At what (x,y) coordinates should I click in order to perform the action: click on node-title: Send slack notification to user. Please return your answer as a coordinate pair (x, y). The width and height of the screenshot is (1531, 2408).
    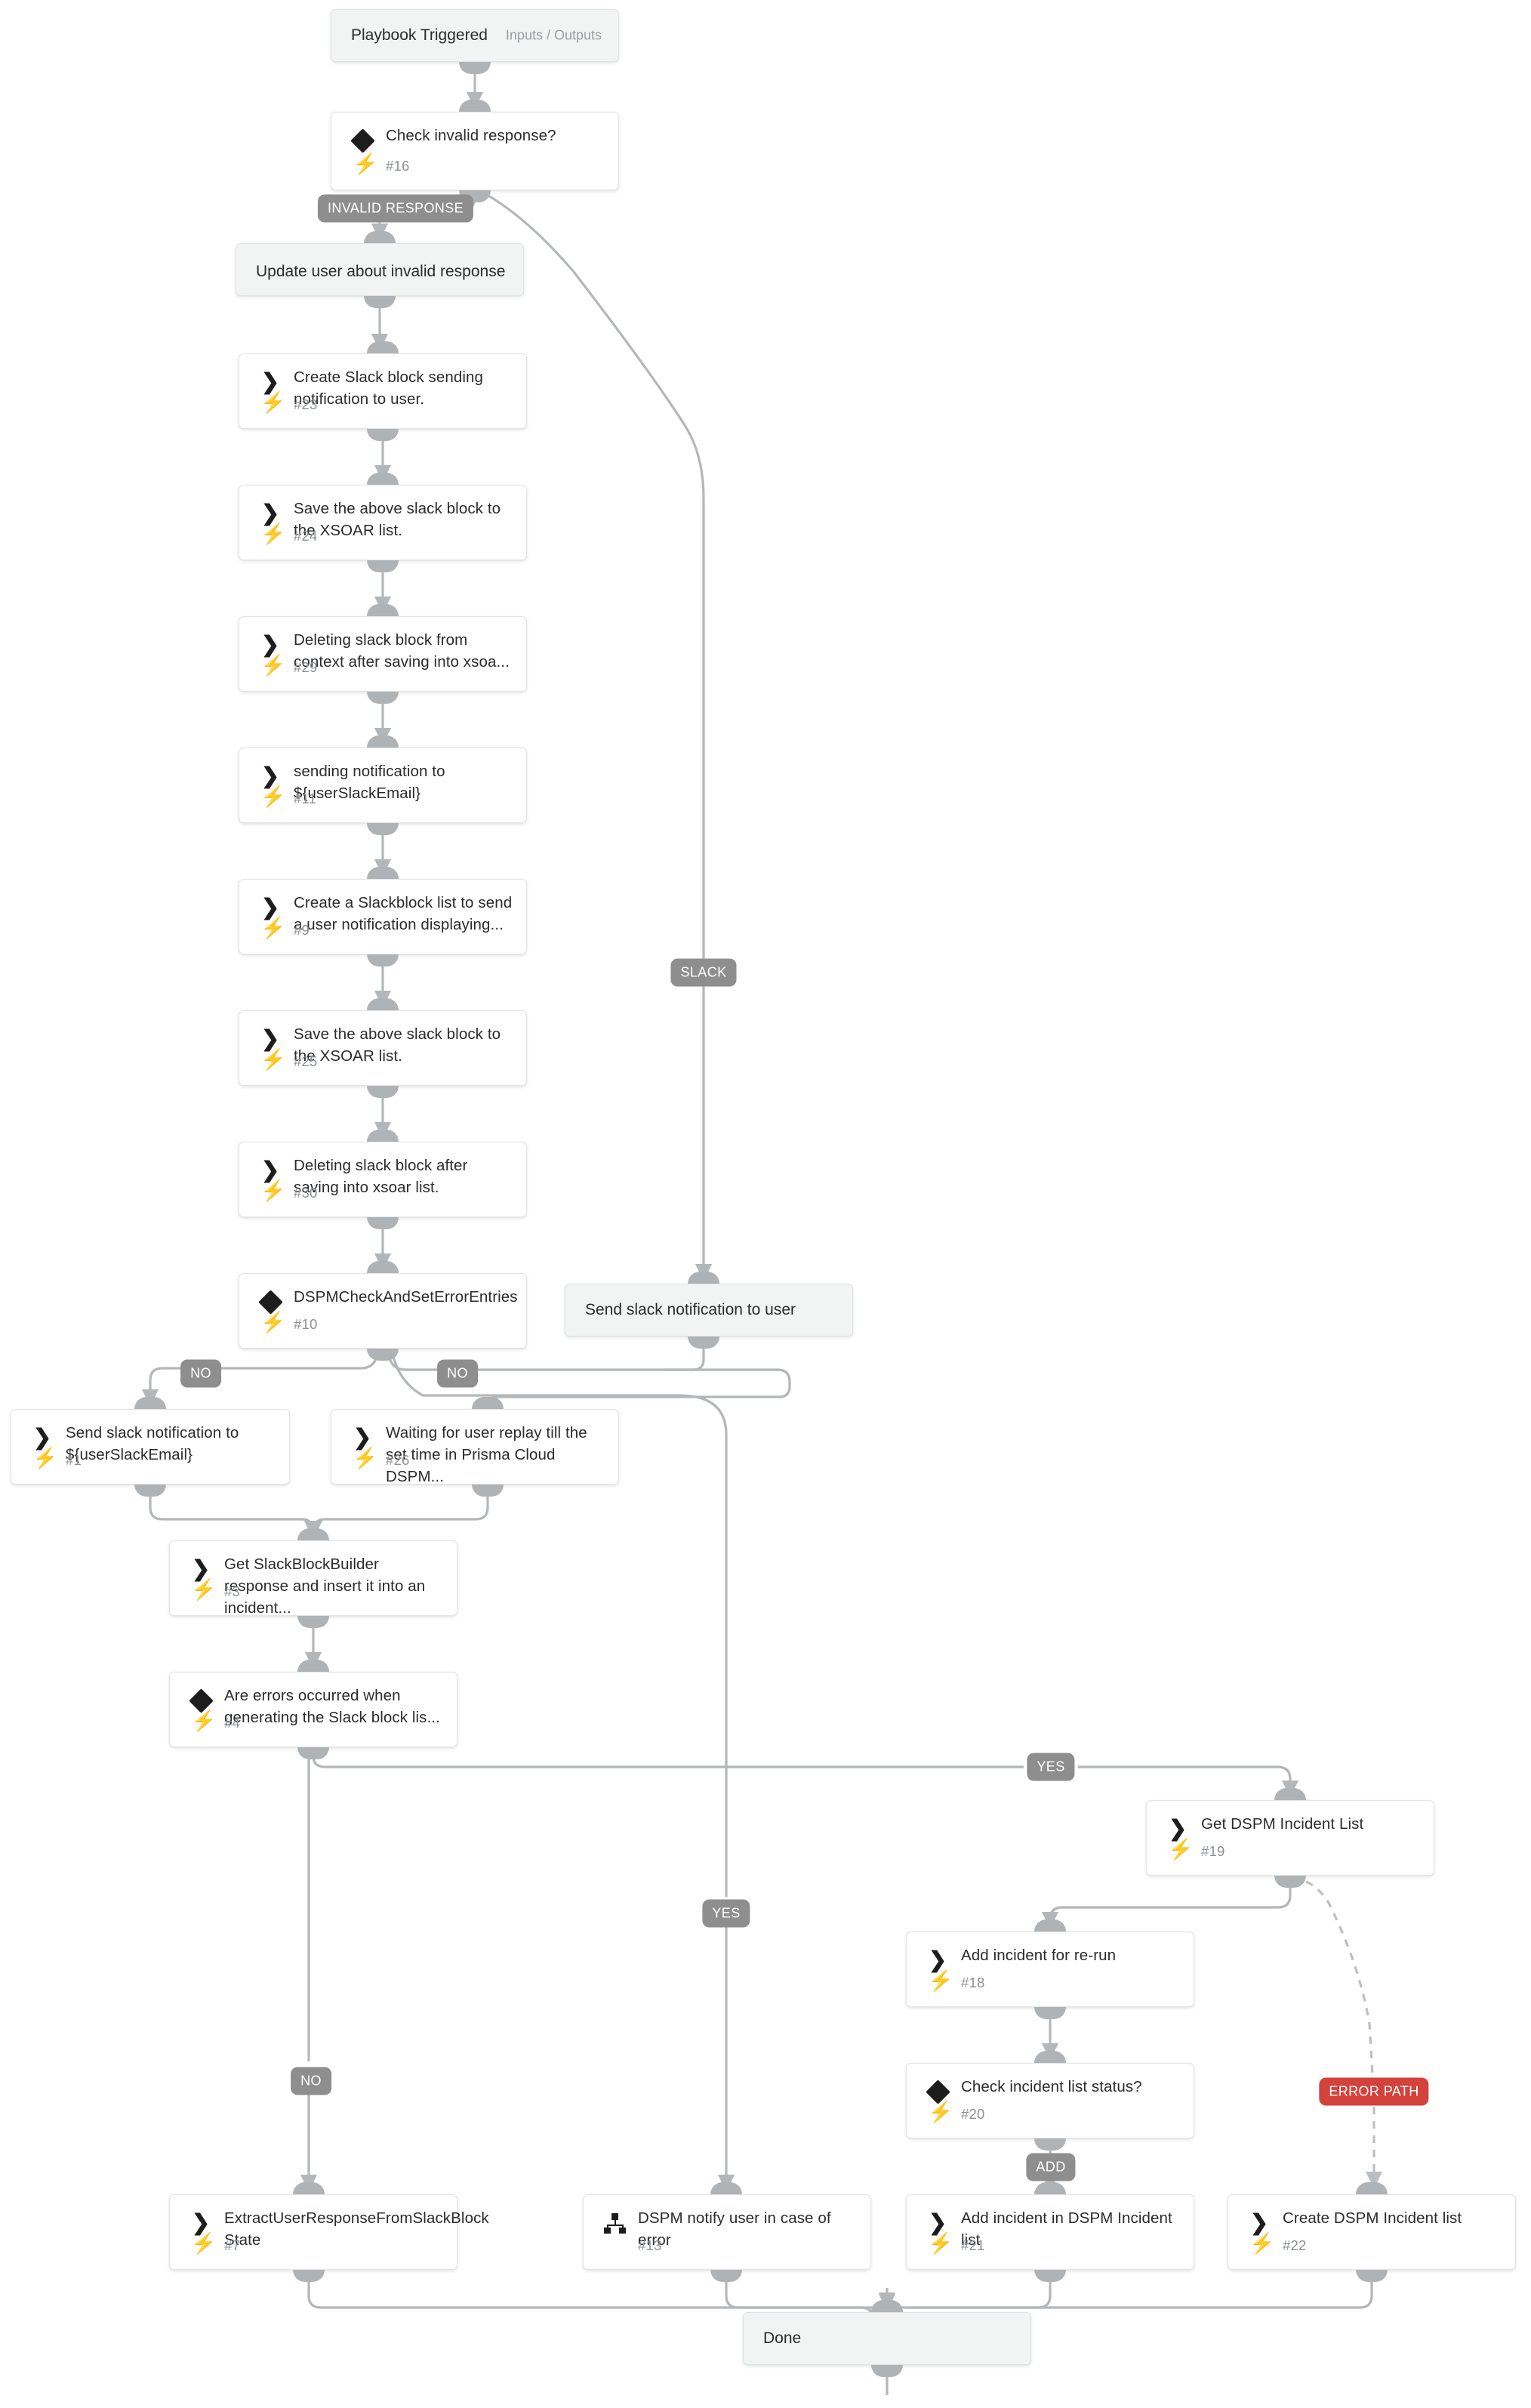
    Looking at the image, I should click on (690, 1309).